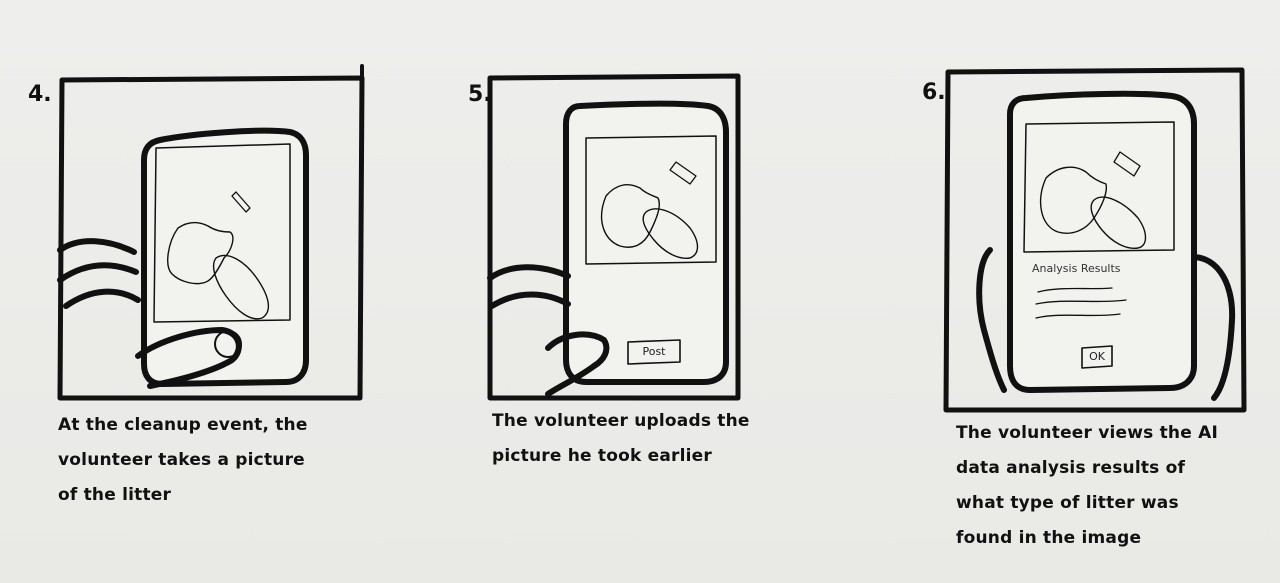 The image size is (1280, 583). What do you see at coordinates (1076, 268) in the screenshot?
I see `analysis-results-title: Analysis Results` at bounding box center [1076, 268].